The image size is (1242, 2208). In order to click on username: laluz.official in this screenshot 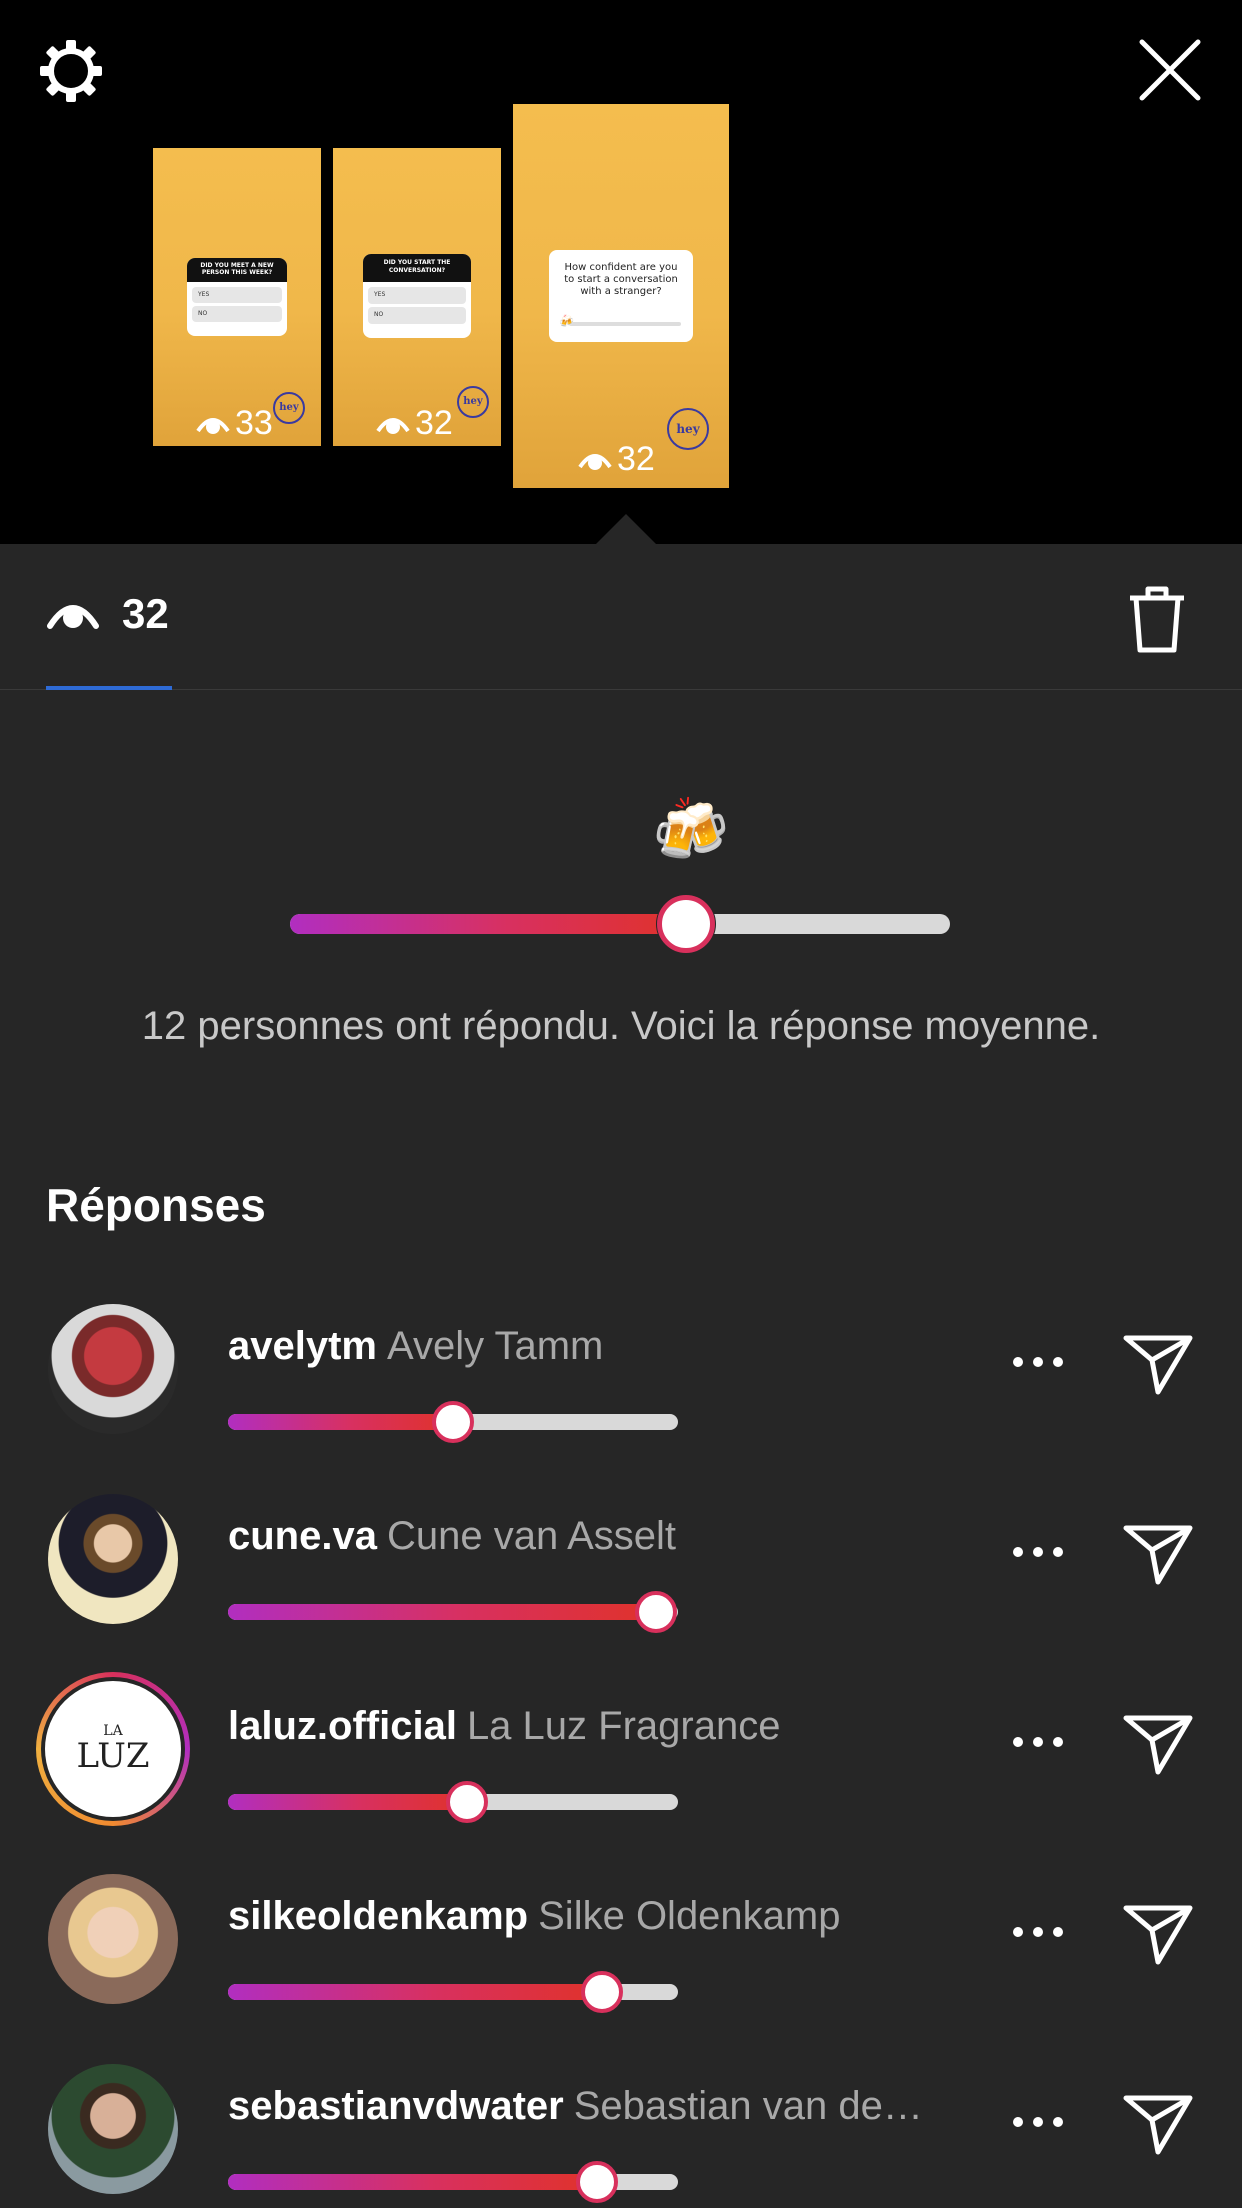, I will do `click(342, 1726)`.